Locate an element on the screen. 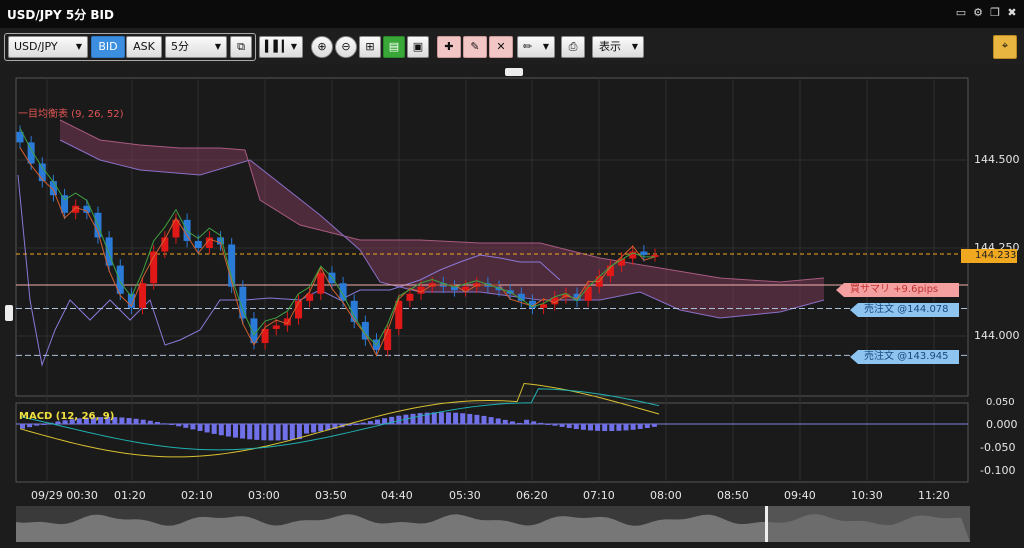  restore-icon: ❐ is located at coordinates (995, 13).